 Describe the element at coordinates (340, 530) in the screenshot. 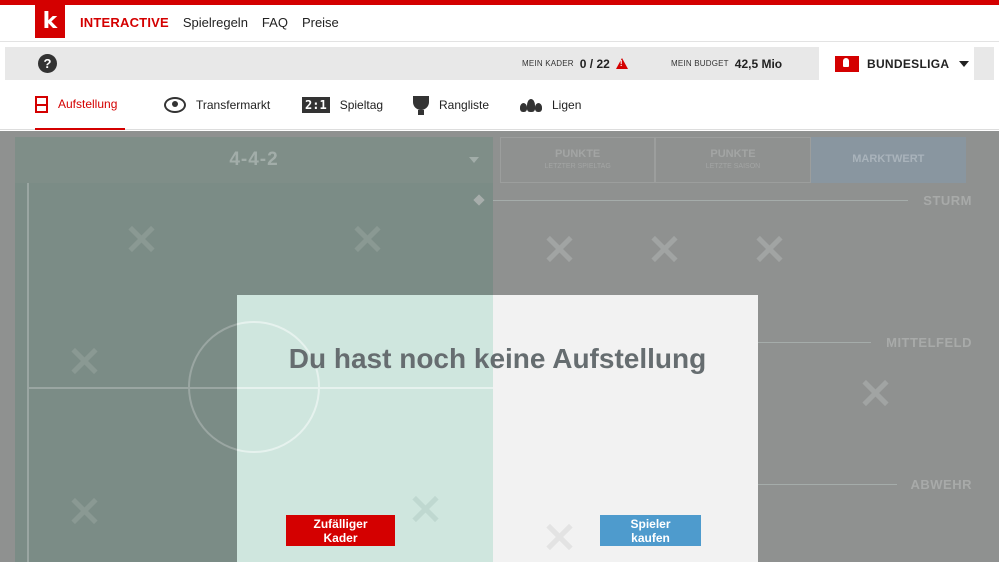

I see `random-squad-button: Zufälliger Kader` at that location.